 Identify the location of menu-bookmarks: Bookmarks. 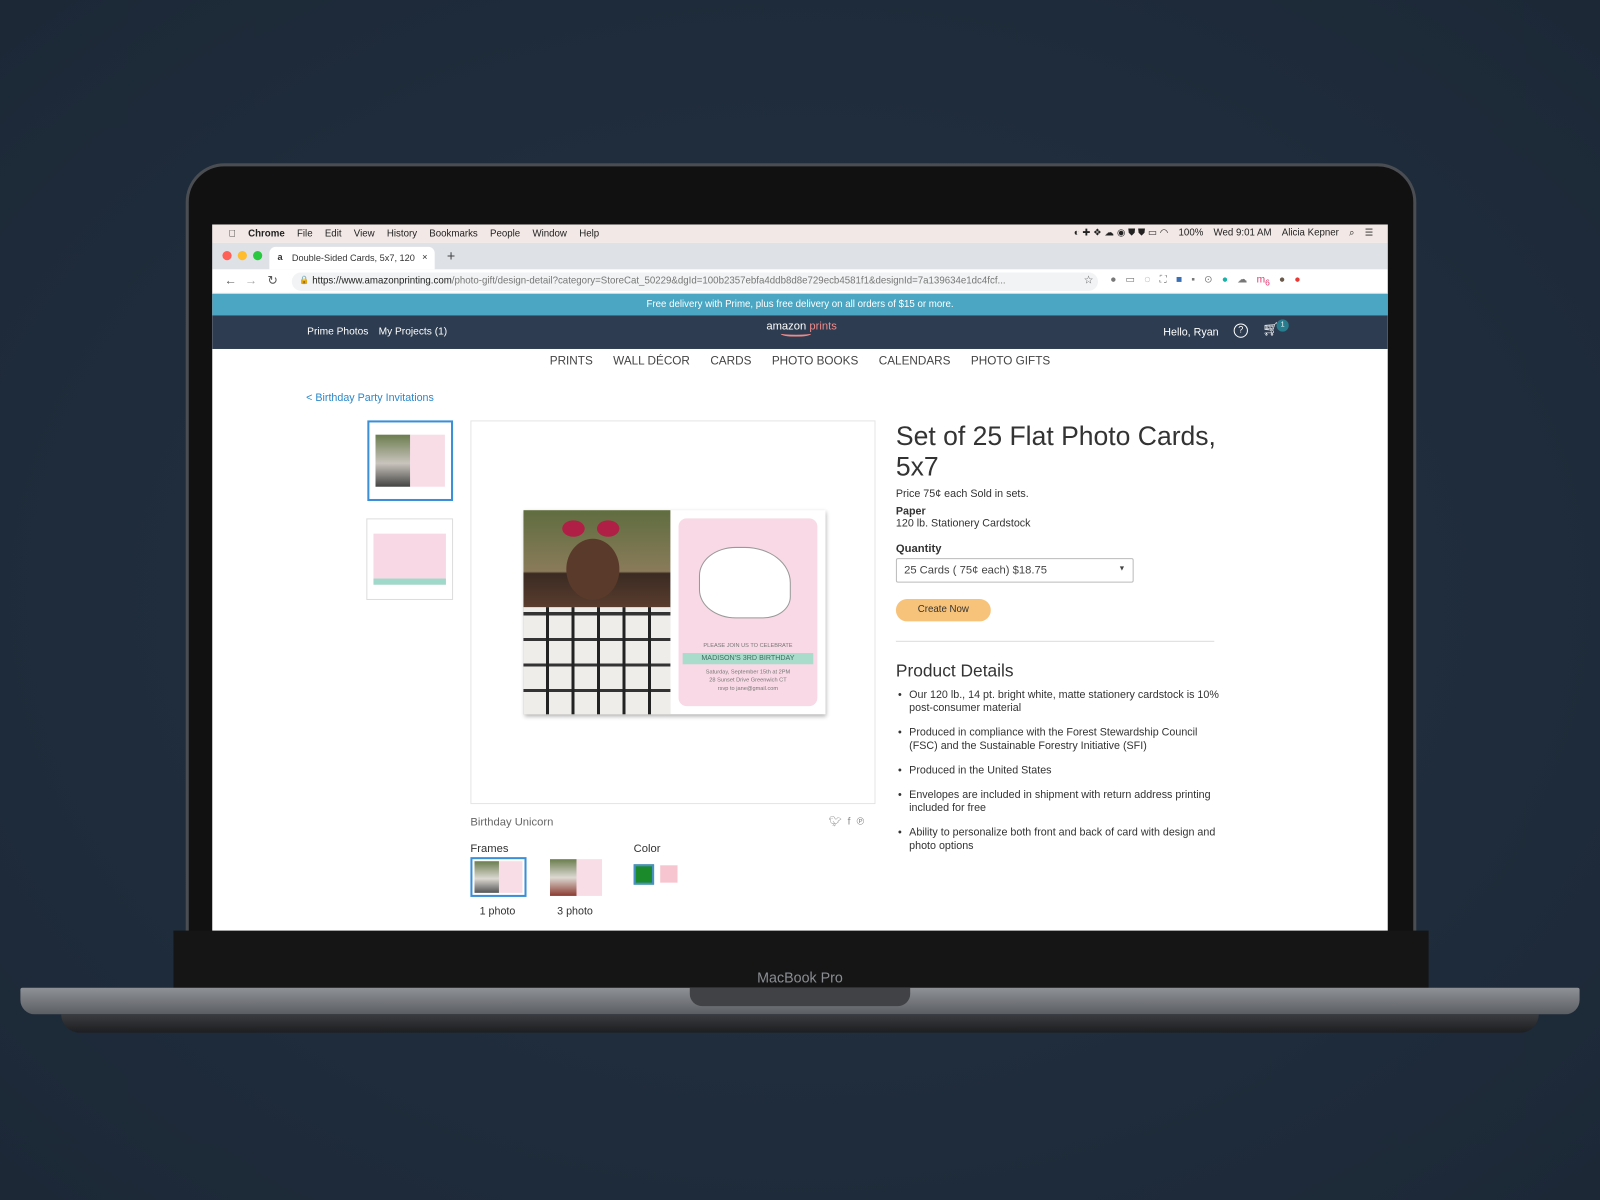
(453, 233).